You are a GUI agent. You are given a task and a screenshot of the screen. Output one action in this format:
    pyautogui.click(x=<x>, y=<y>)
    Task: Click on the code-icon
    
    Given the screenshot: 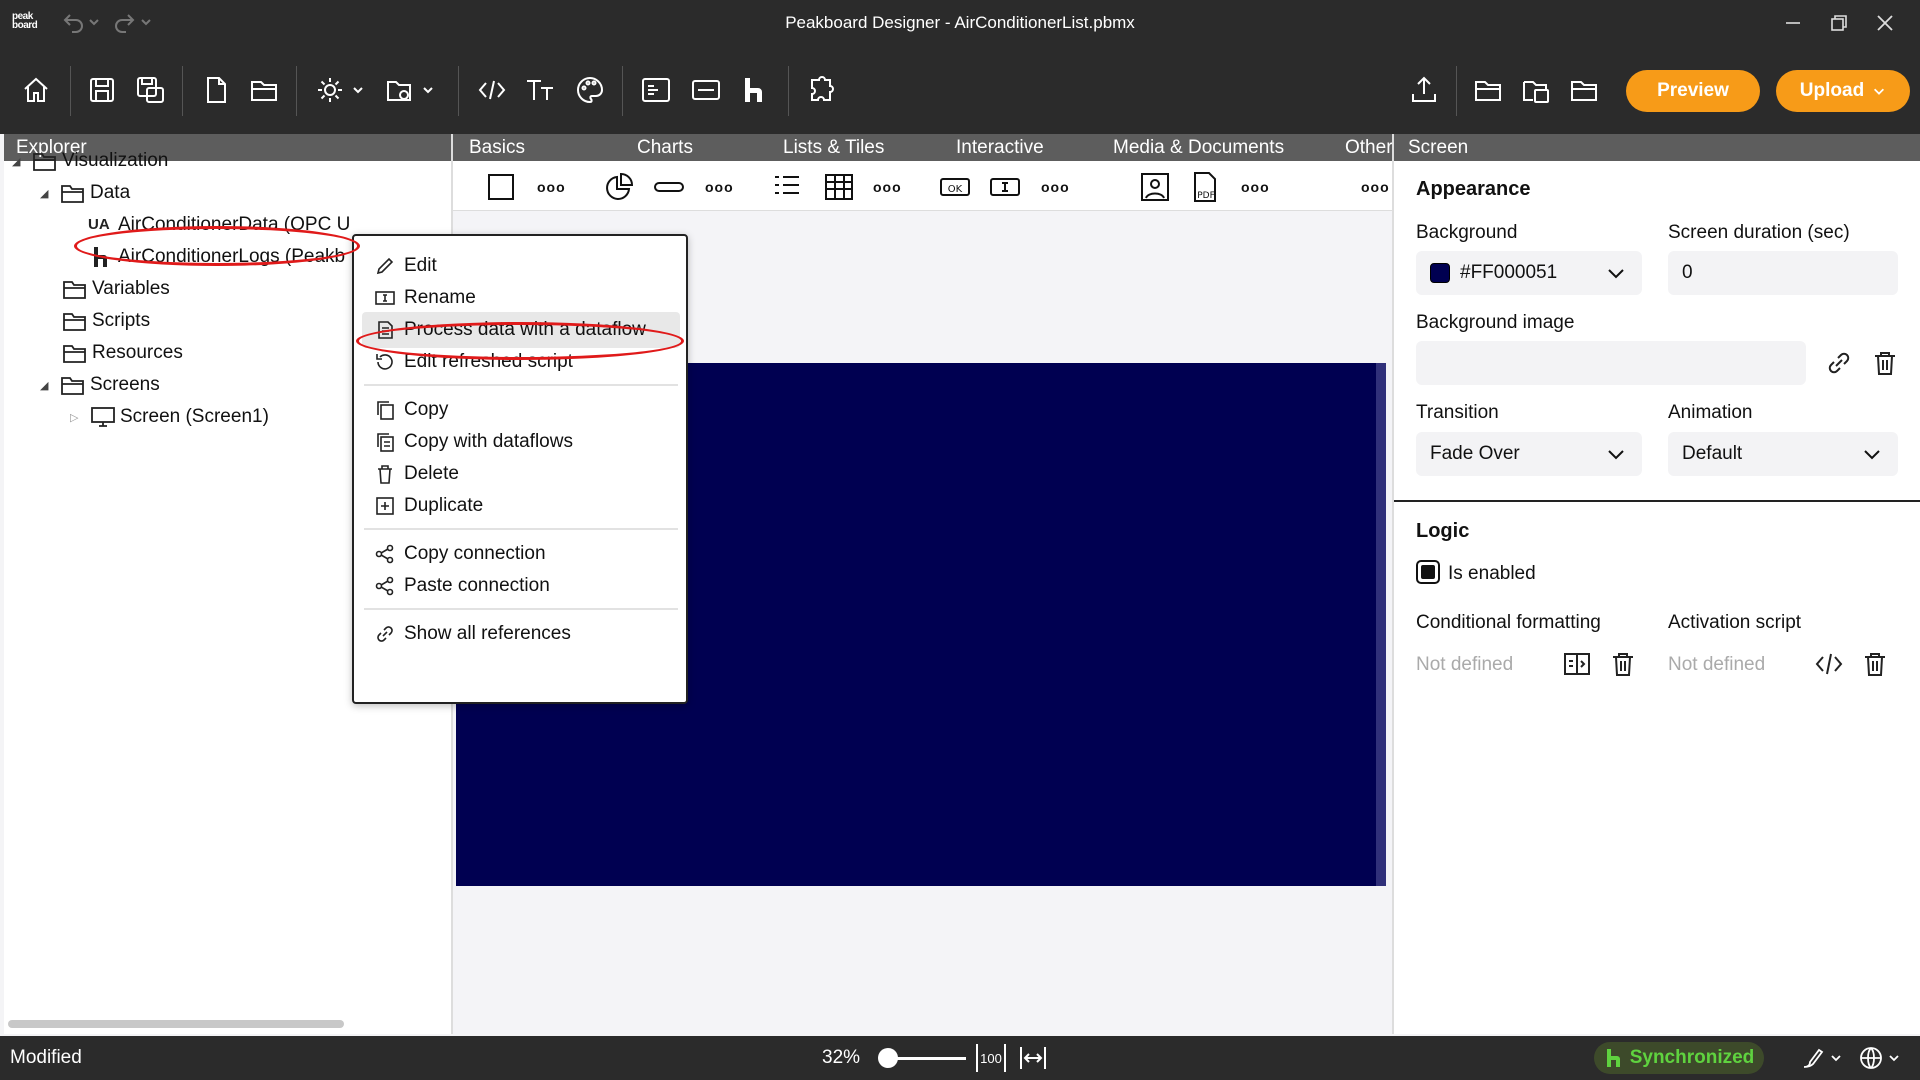 What is the action you would take?
    pyautogui.click(x=1829, y=664)
    